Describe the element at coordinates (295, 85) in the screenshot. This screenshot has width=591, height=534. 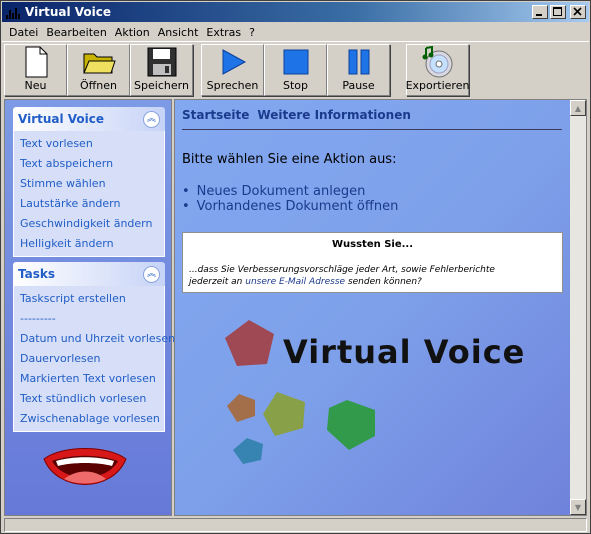
I see `stop-button-label: Stop` at that location.